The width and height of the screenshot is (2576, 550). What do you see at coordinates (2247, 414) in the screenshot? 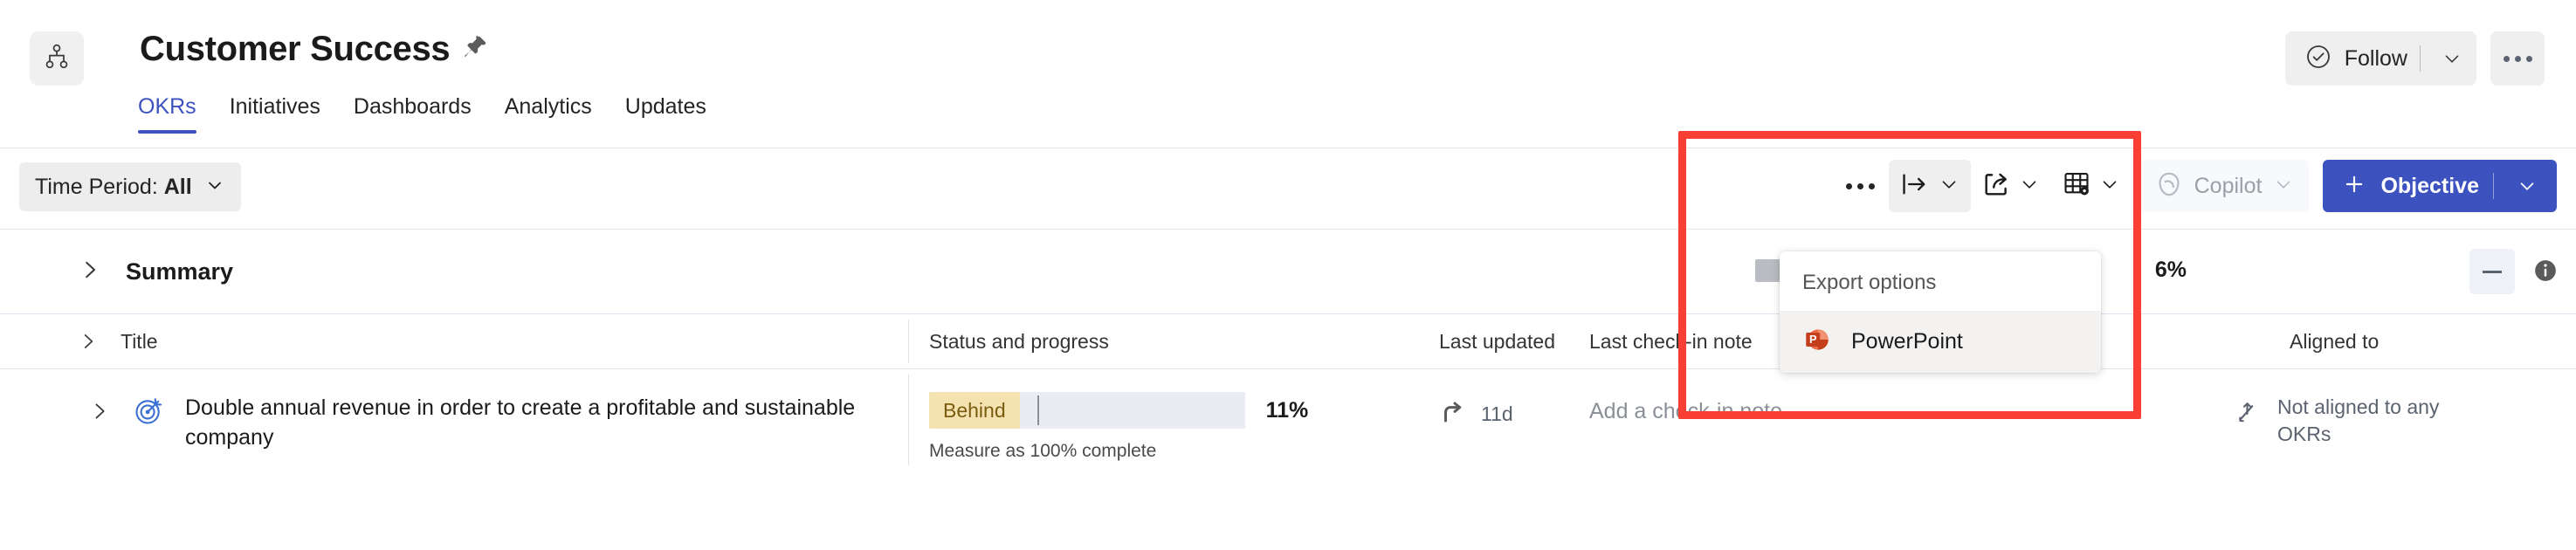
I see `align-slash-icon` at bounding box center [2247, 414].